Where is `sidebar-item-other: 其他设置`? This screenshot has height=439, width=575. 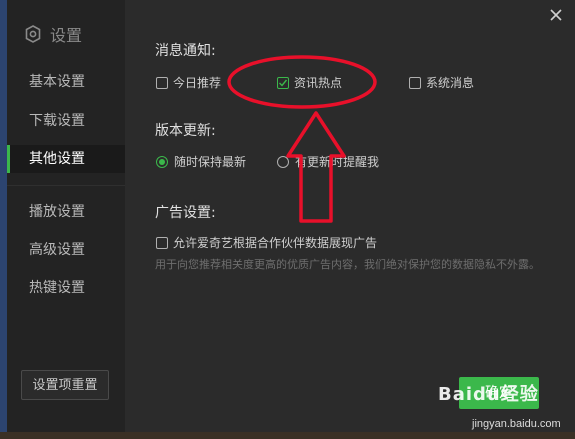
sidebar-item-other: 其他设置 is located at coordinates (66, 159).